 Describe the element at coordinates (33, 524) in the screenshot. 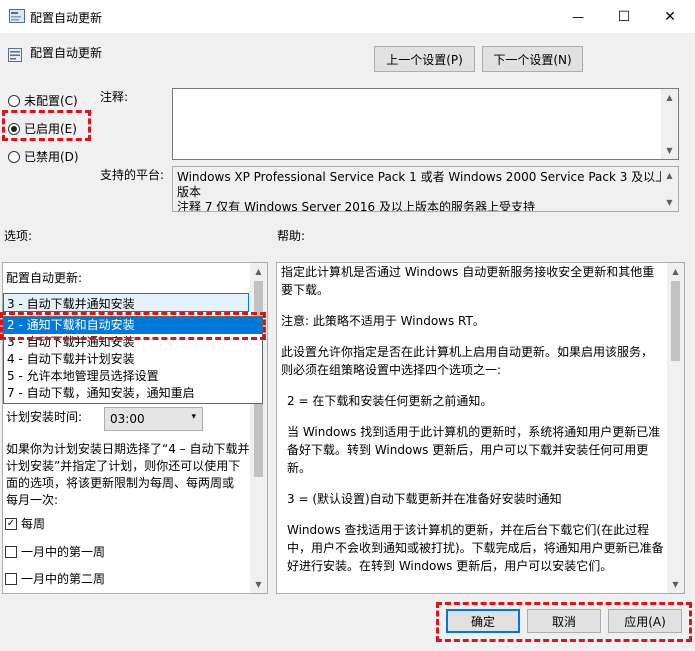

I see `checkbox-weekly-label: 每周` at that location.